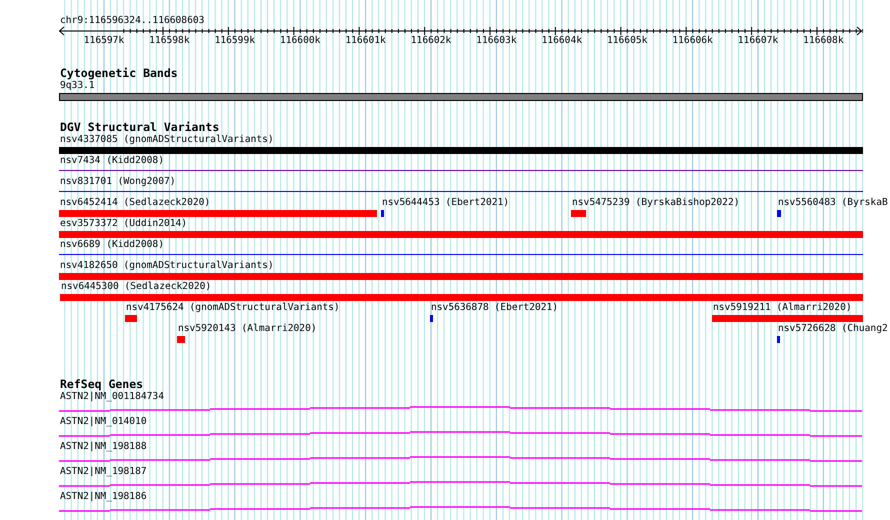 This screenshot has height=520, width=890. Describe the element at coordinates (112, 245) in the screenshot. I see `feature-label: nsv6689 (Kidd2008)` at that location.